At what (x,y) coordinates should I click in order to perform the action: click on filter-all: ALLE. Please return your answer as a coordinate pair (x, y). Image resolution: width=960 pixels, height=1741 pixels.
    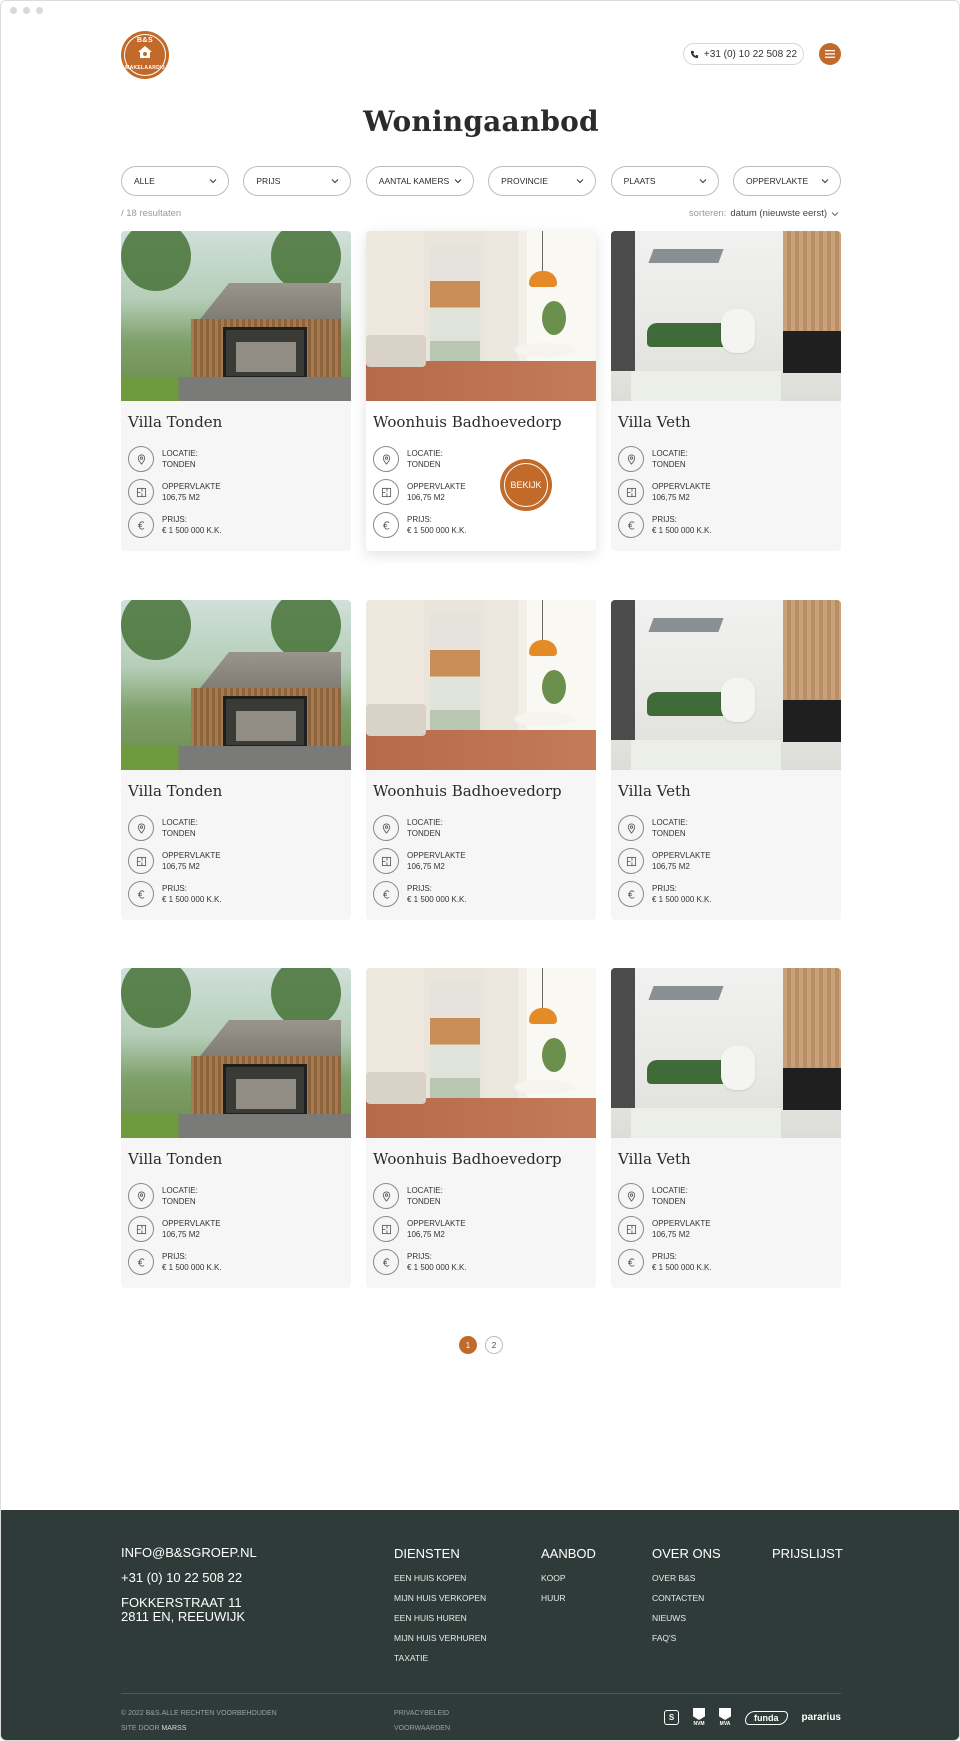
    Looking at the image, I should click on (175, 181).